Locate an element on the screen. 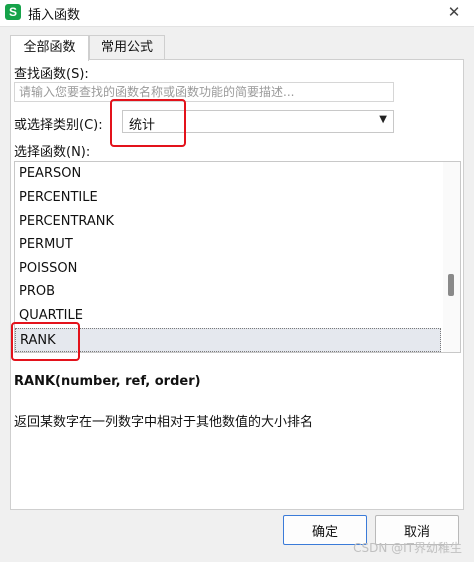  close-icon: ✕ is located at coordinates (454, 12).